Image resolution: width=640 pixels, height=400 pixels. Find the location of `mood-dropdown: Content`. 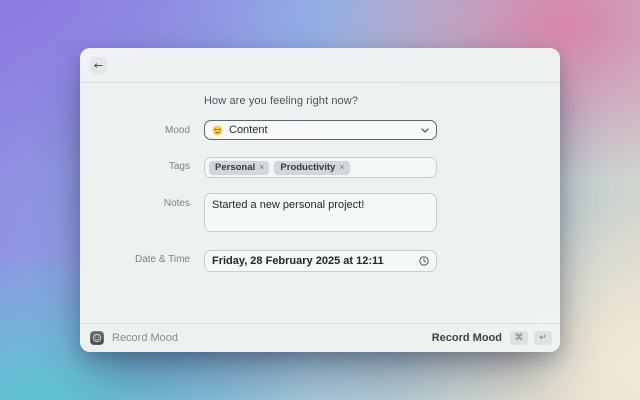

mood-dropdown: Content is located at coordinates (320, 130).